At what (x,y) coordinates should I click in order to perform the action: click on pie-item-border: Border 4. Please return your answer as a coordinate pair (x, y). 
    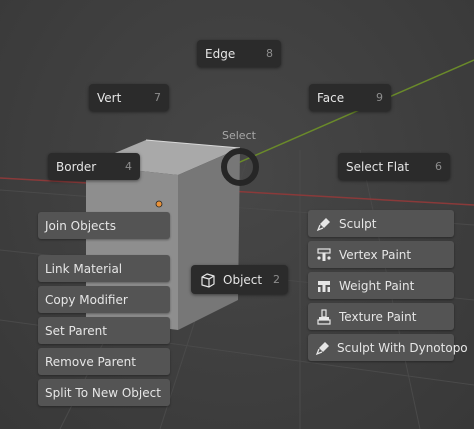
    Looking at the image, I should click on (94, 166).